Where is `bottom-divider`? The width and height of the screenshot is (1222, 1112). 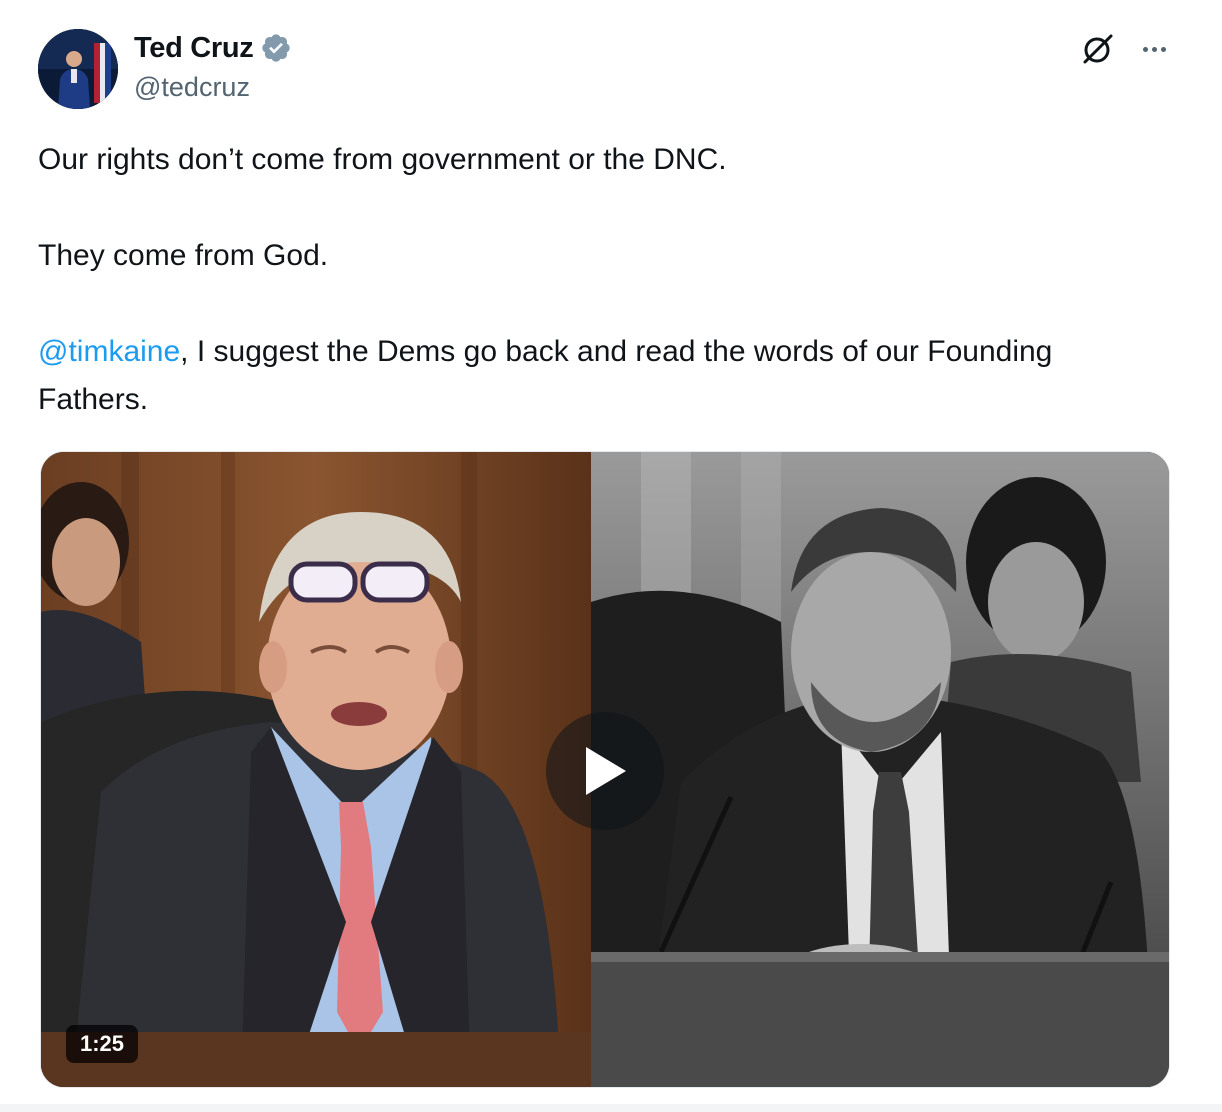
bottom-divider is located at coordinates (611, 1108).